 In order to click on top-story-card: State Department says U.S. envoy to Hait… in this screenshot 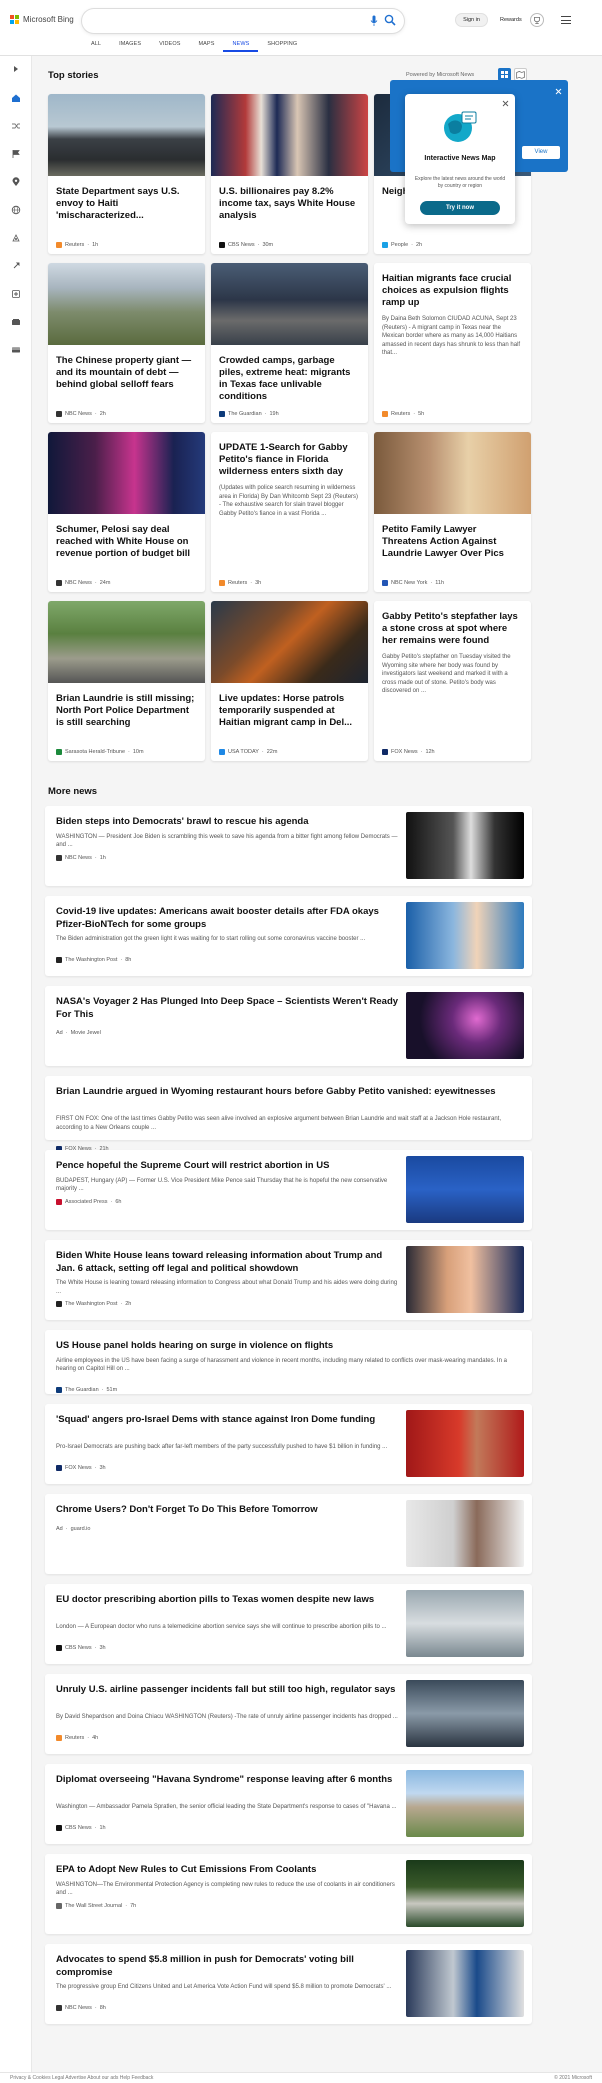, I will do `click(126, 174)`.